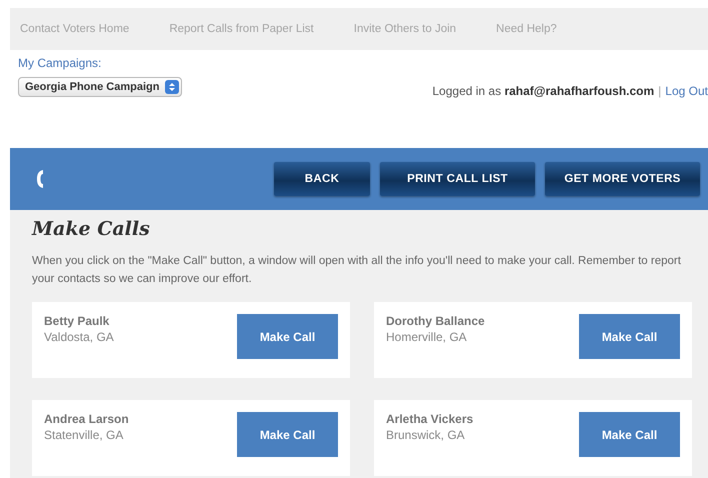 Image resolution: width=708 pixels, height=478 pixels. I want to click on voter-name: Dorothy Ballance, so click(435, 321).